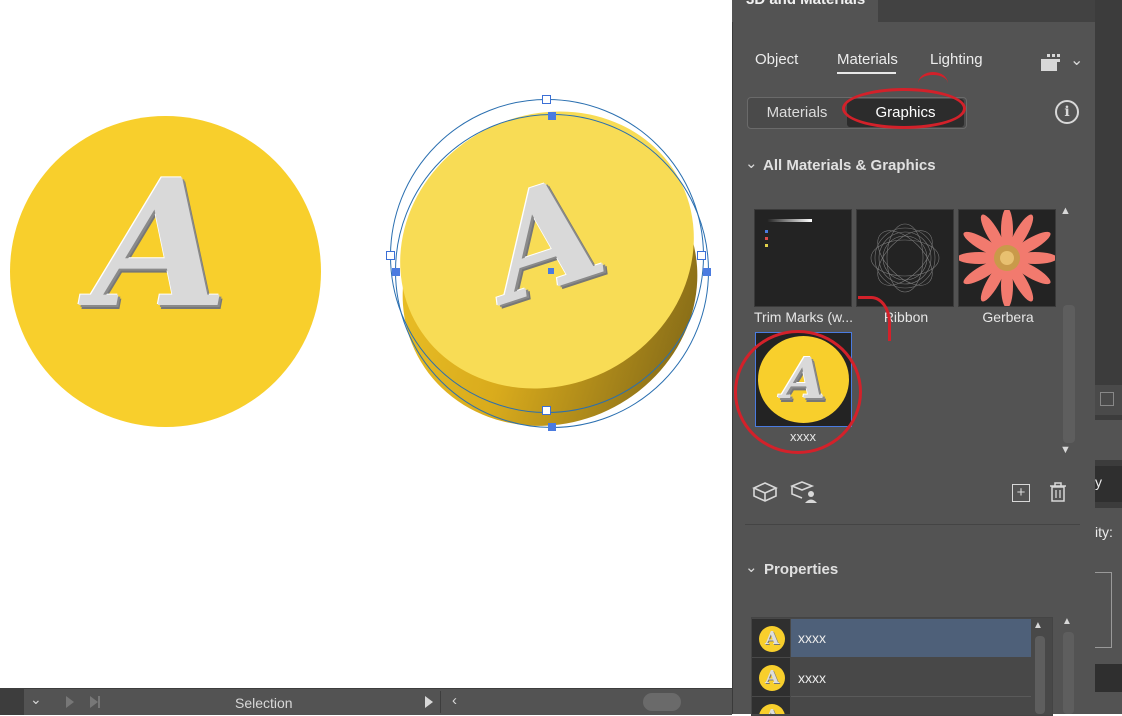  What do you see at coordinates (1104, 532) in the screenshot?
I see `strip-label: ity:` at bounding box center [1104, 532].